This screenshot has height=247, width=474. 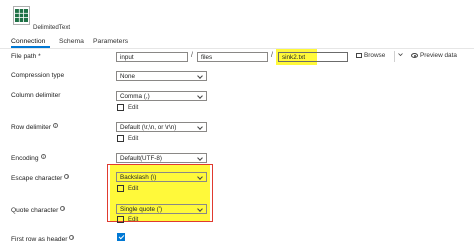 What do you see at coordinates (121, 237) in the screenshot?
I see `first-row-header-checkbox` at bounding box center [121, 237].